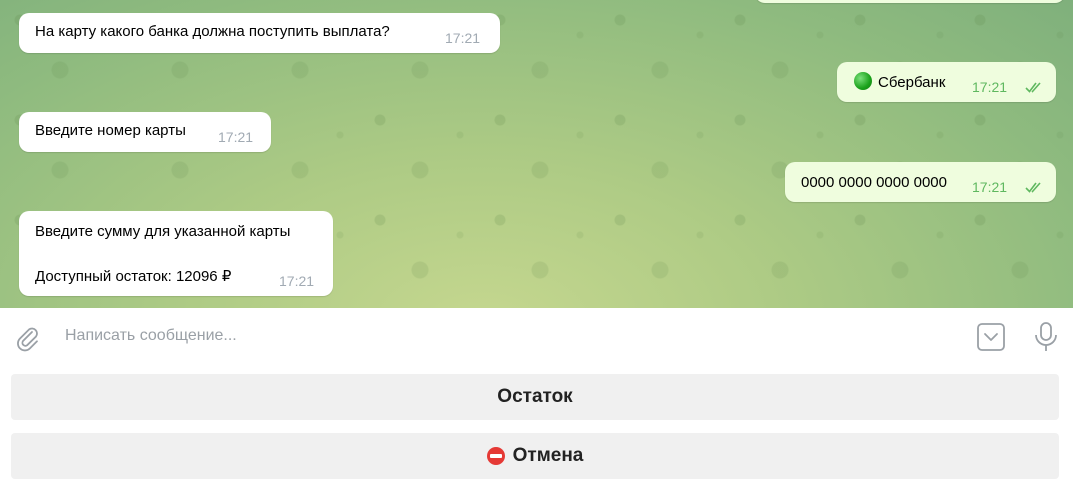  I want to click on keyboard-button-label: Остаток, so click(535, 396).